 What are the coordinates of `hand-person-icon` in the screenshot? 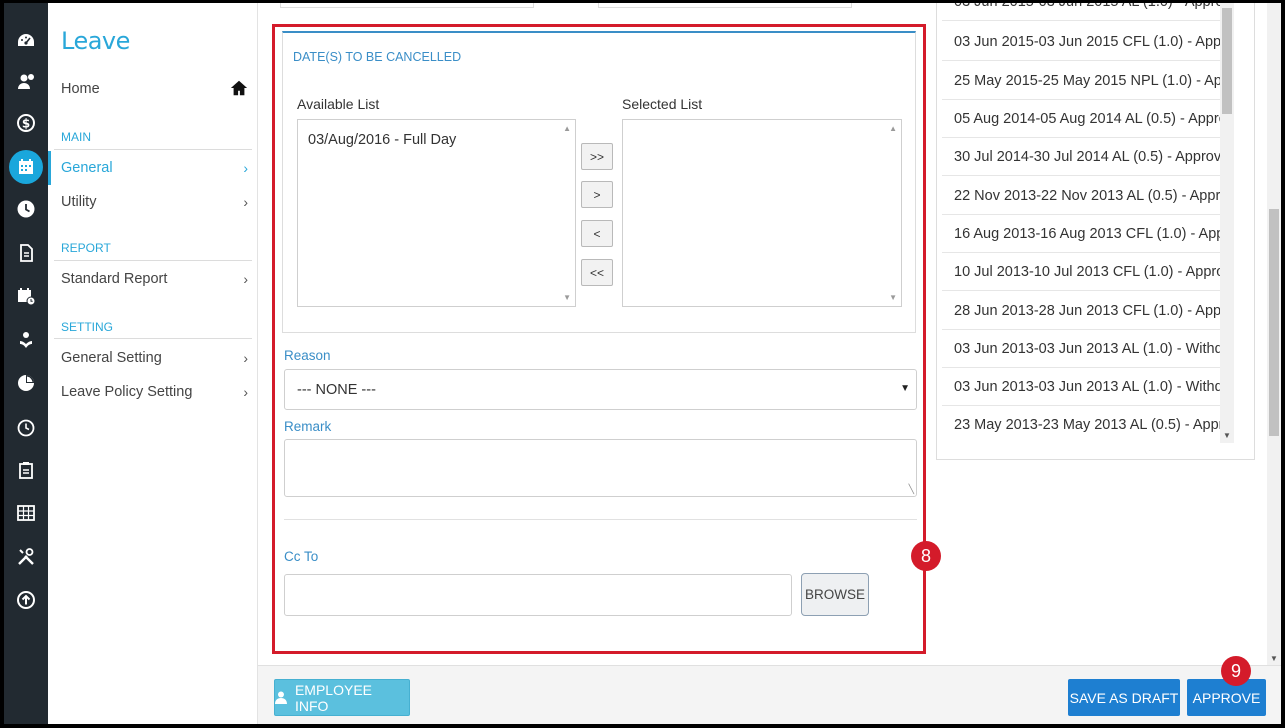 It's located at (26, 340).